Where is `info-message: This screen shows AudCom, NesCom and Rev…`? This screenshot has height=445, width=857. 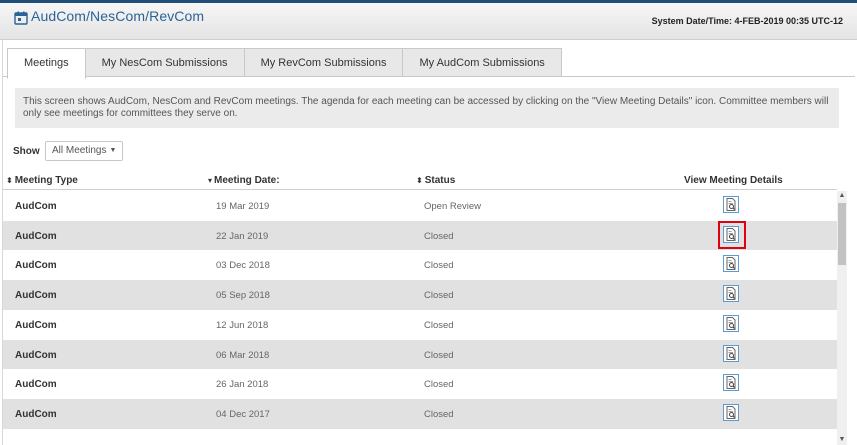
info-message: This screen shows AudCom, NesCom and Rev… is located at coordinates (427, 108).